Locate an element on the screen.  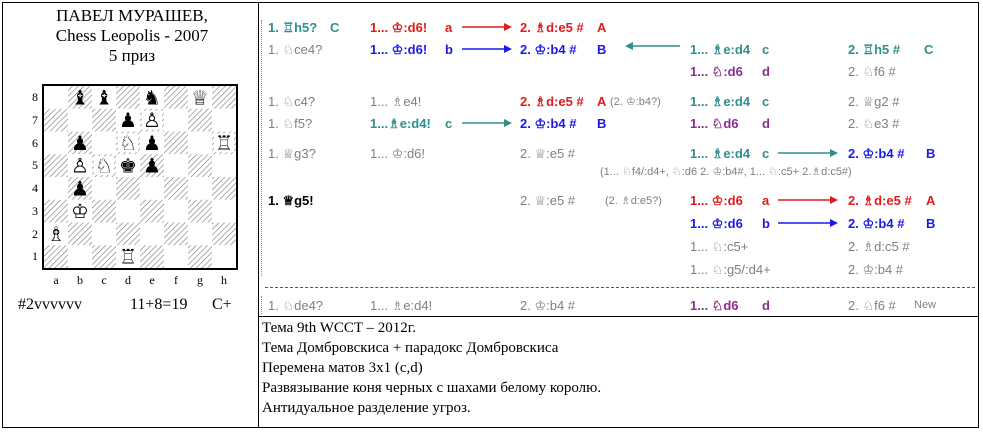
piece-h6: ♖ is located at coordinates (224, 143).